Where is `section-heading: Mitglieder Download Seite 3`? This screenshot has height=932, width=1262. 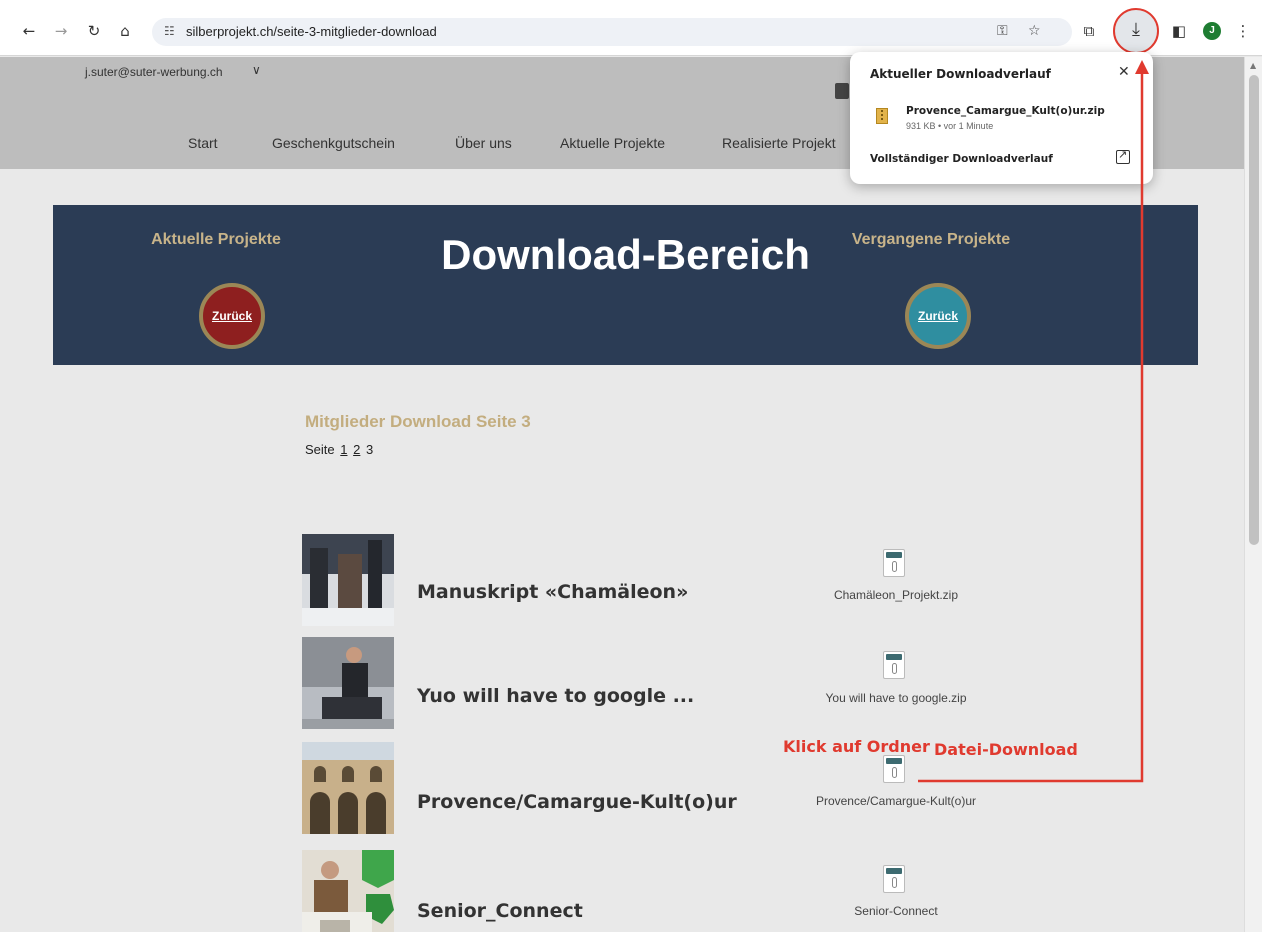
section-heading: Mitglieder Download Seite 3 is located at coordinates (418, 421).